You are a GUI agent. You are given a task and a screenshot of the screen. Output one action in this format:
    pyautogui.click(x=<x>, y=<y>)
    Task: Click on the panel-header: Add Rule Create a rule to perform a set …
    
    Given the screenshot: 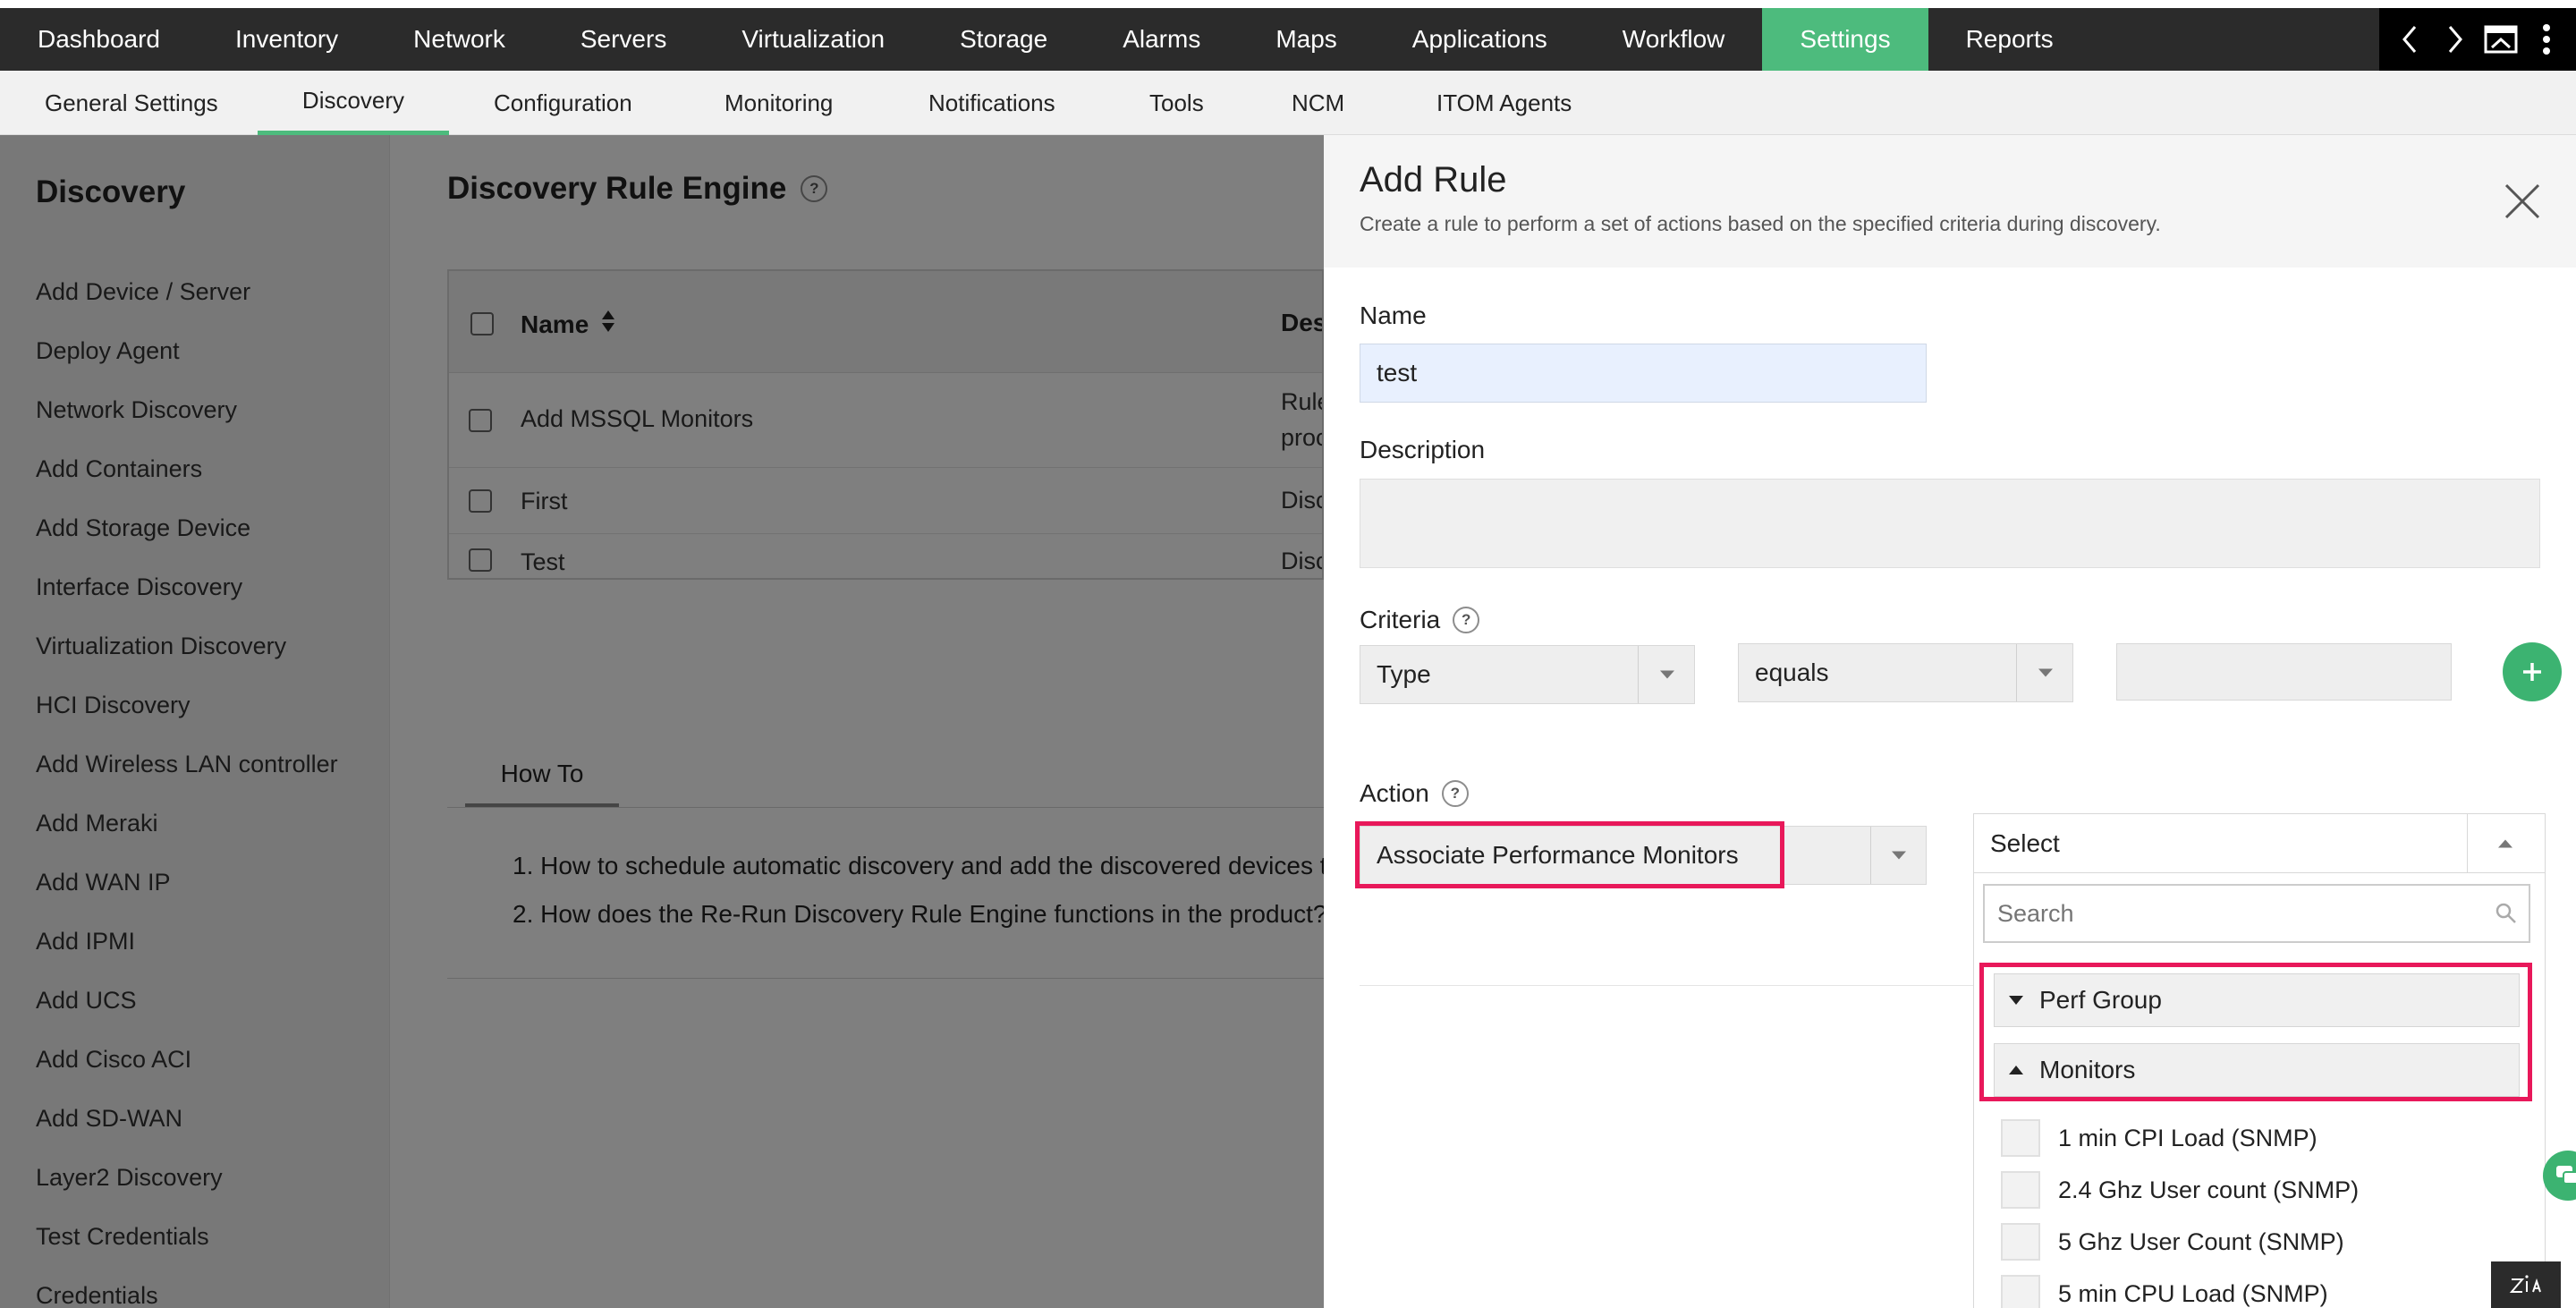 What is the action you would take?
    pyautogui.click(x=1950, y=201)
    